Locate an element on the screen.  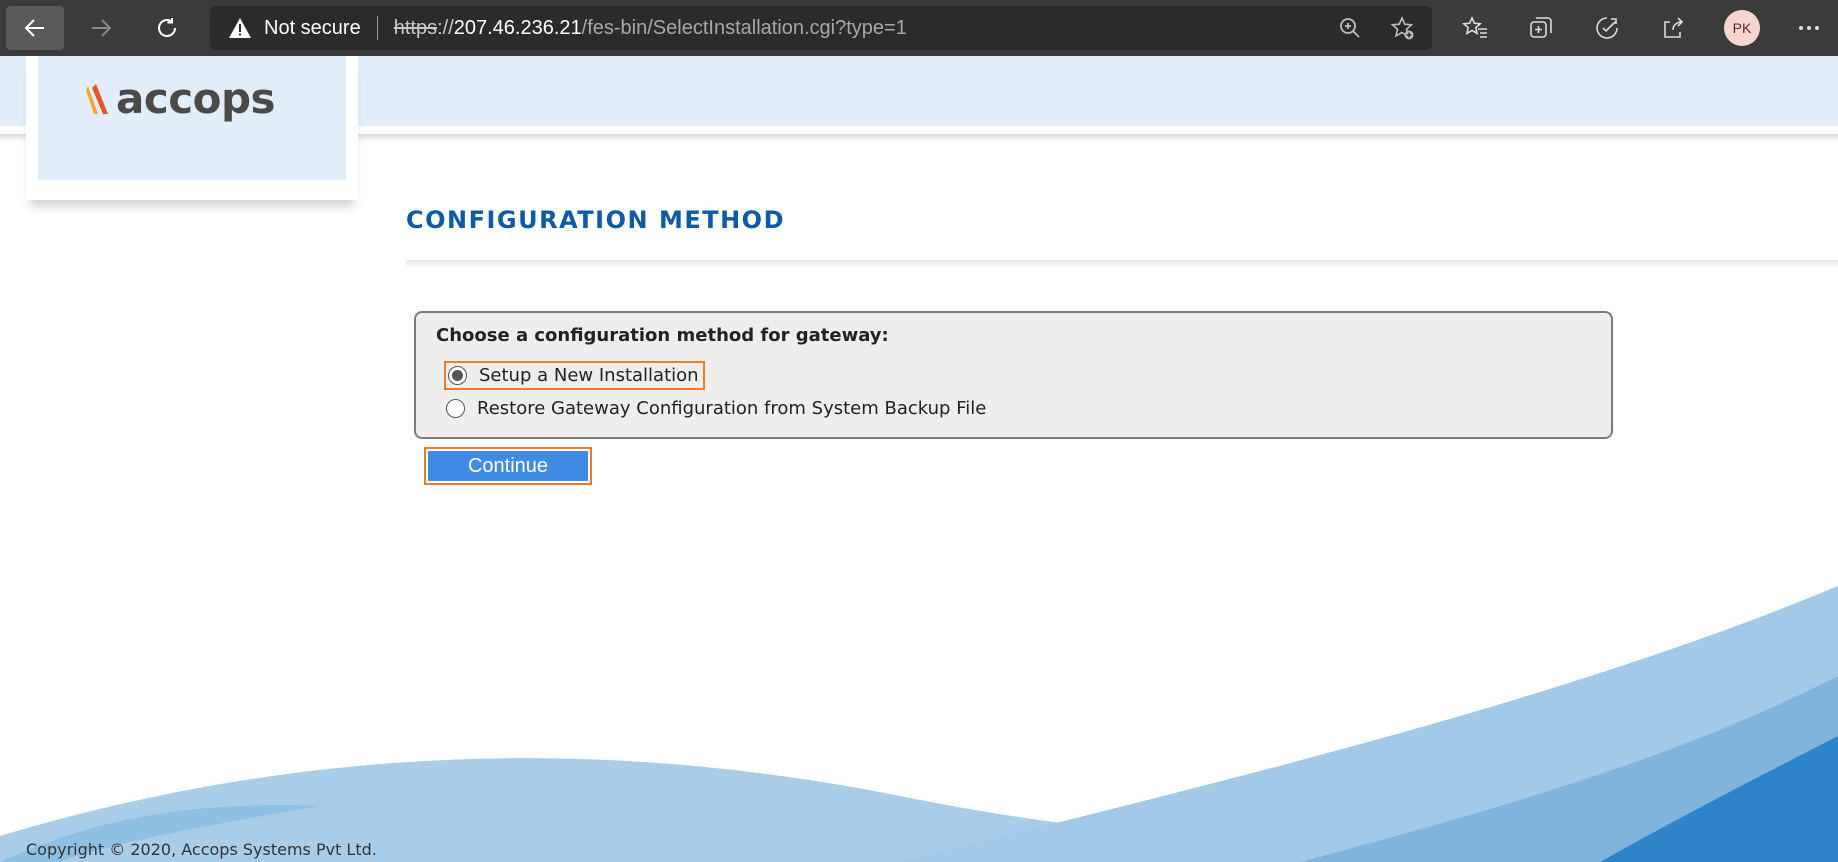
add-favorite-icon is located at coordinates (1402, 28).